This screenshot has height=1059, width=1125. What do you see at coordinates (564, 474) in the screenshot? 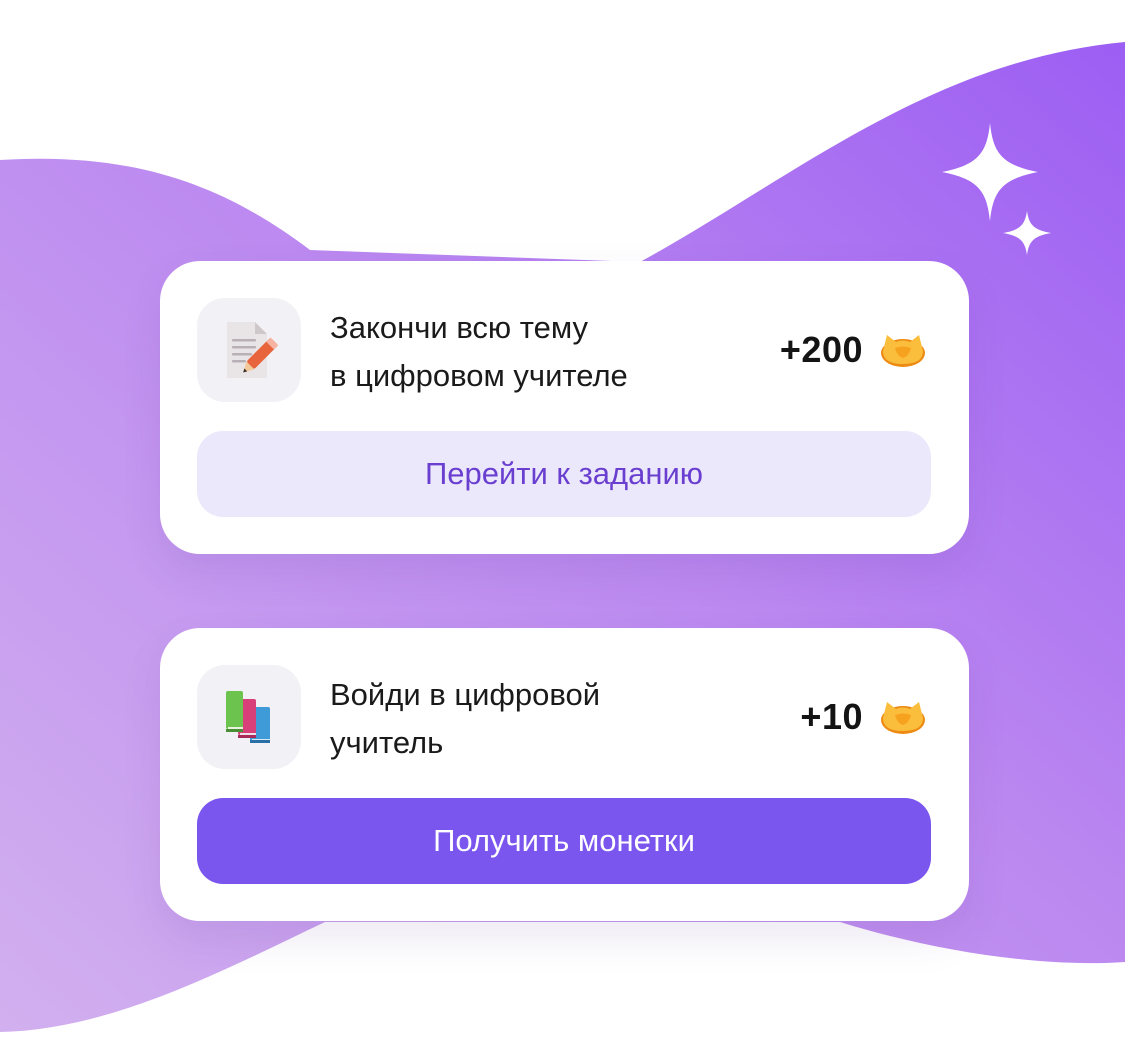
I see `go-to-task-button: Перейти к заданию` at bounding box center [564, 474].